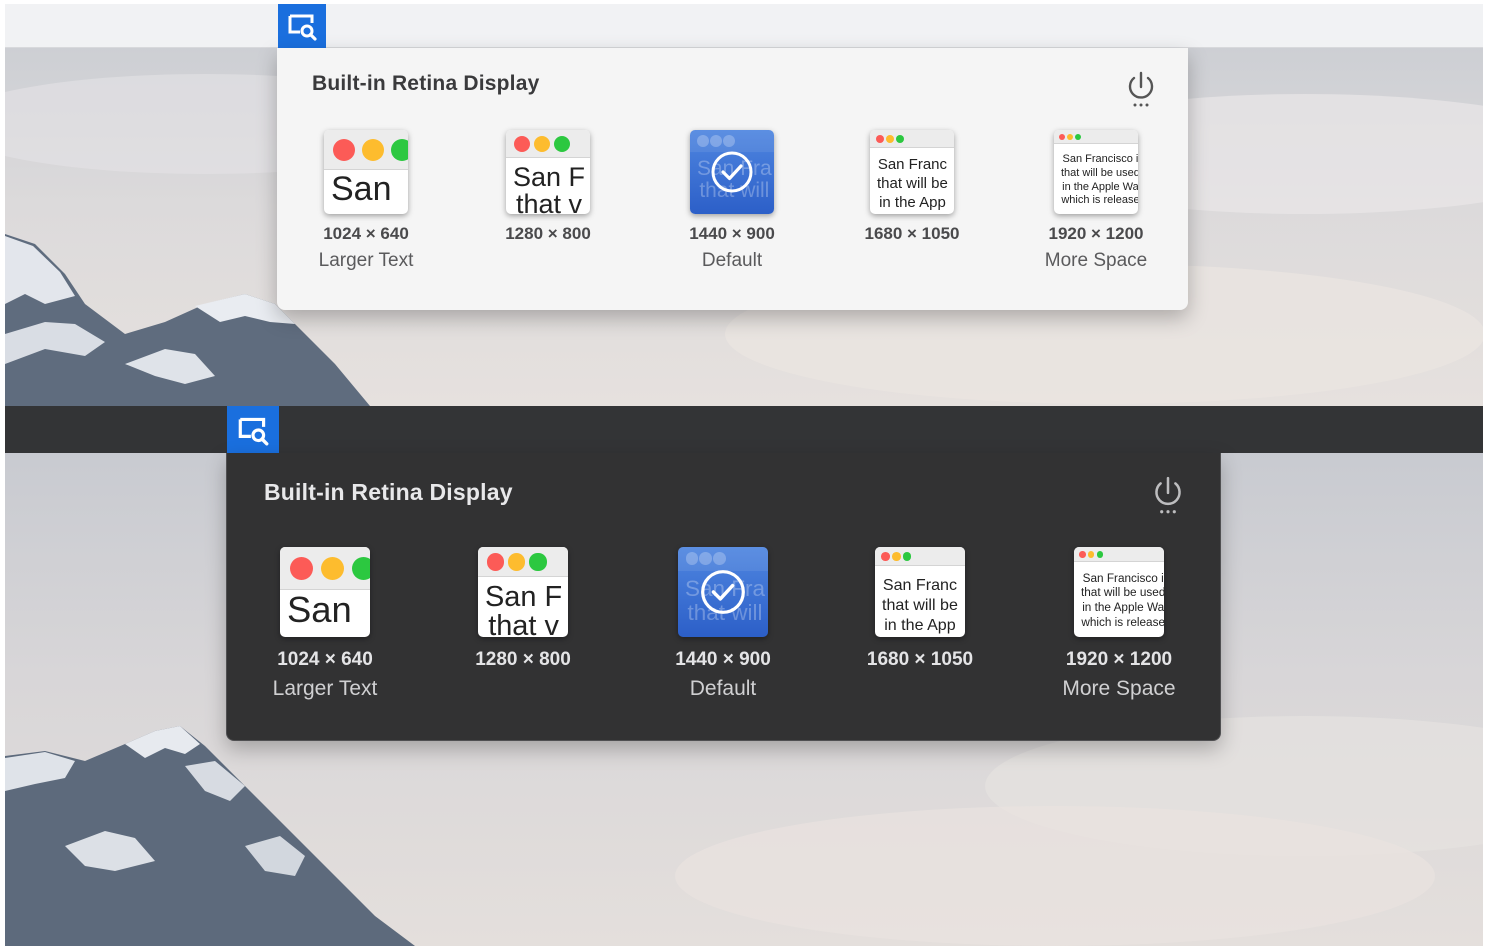  What do you see at coordinates (325, 688) in the screenshot?
I see `resolution-label: Larger Text` at bounding box center [325, 688].